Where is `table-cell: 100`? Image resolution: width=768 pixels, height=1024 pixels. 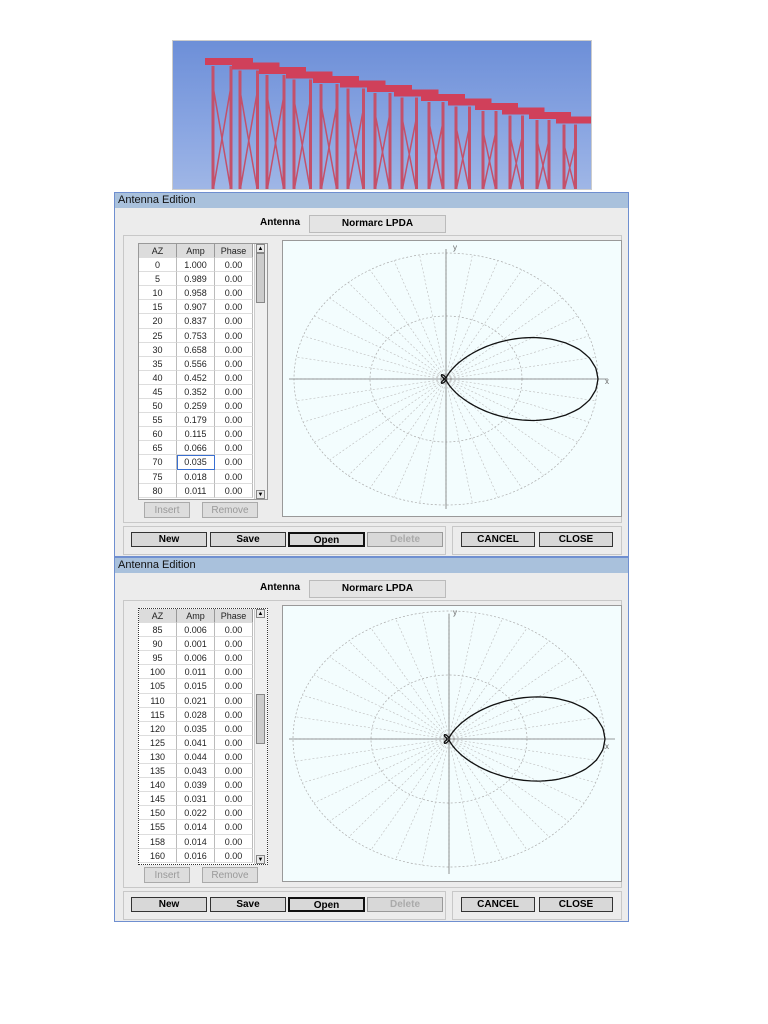
table-cell: 100 is located at coordinates (158, 672).